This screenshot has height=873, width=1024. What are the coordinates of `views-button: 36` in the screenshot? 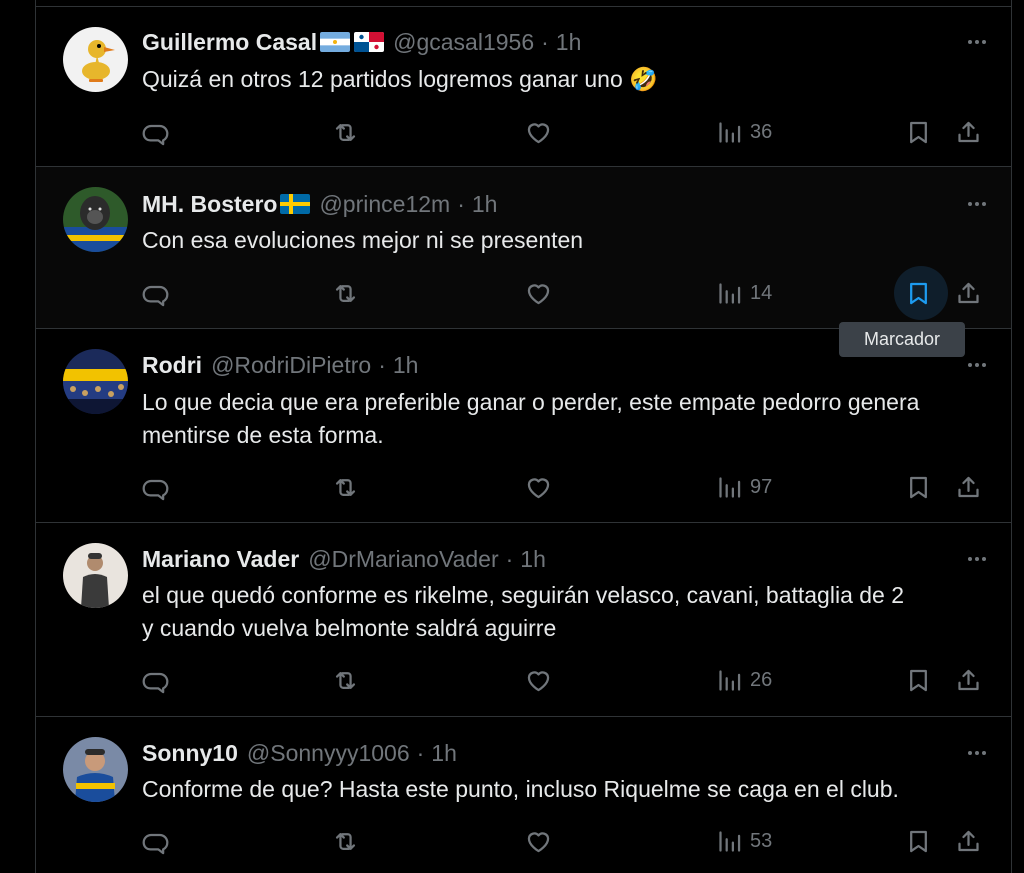 It's located at (744, 132).